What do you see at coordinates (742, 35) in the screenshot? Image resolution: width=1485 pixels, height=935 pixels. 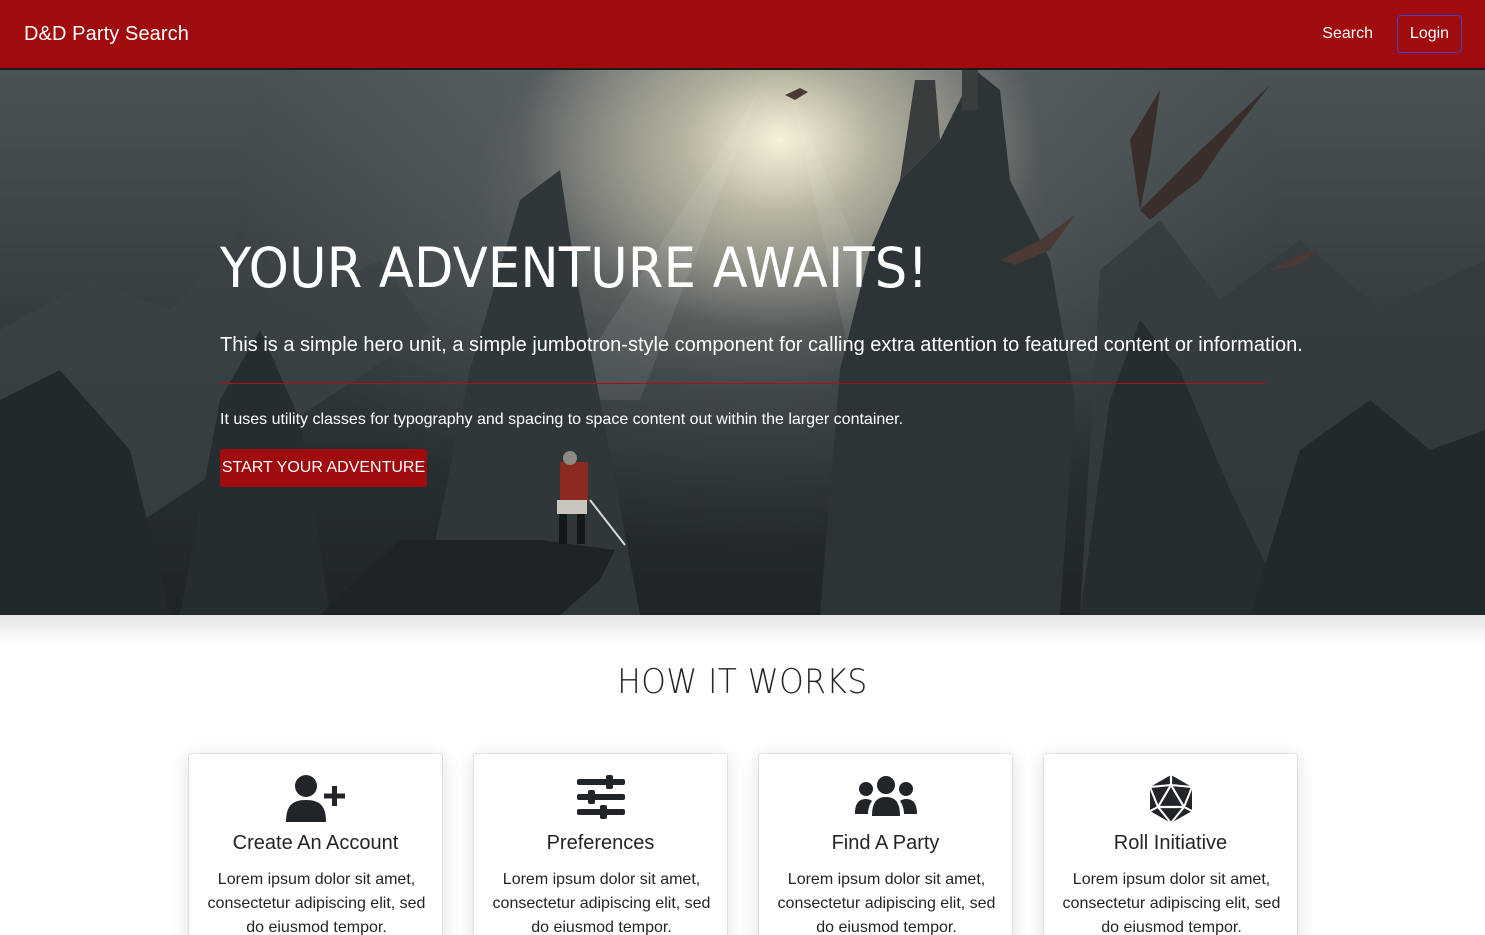 I see `navbar: D&D Party Search Search Login` at bounding box center [742, 35].